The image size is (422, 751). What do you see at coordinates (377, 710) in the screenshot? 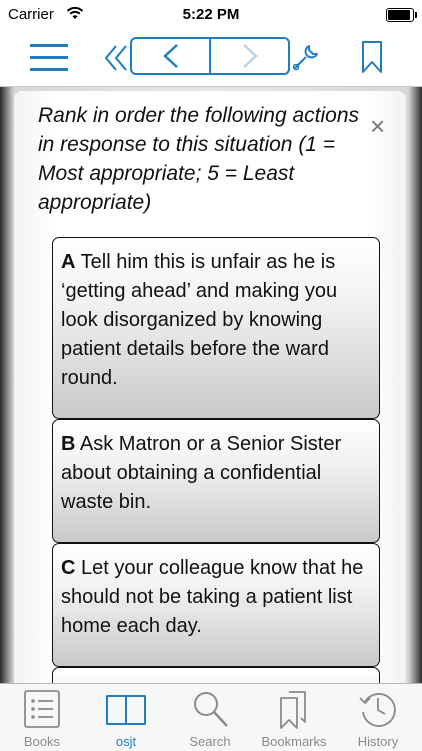
I see `history-icon` at bounding box center [377, 710].